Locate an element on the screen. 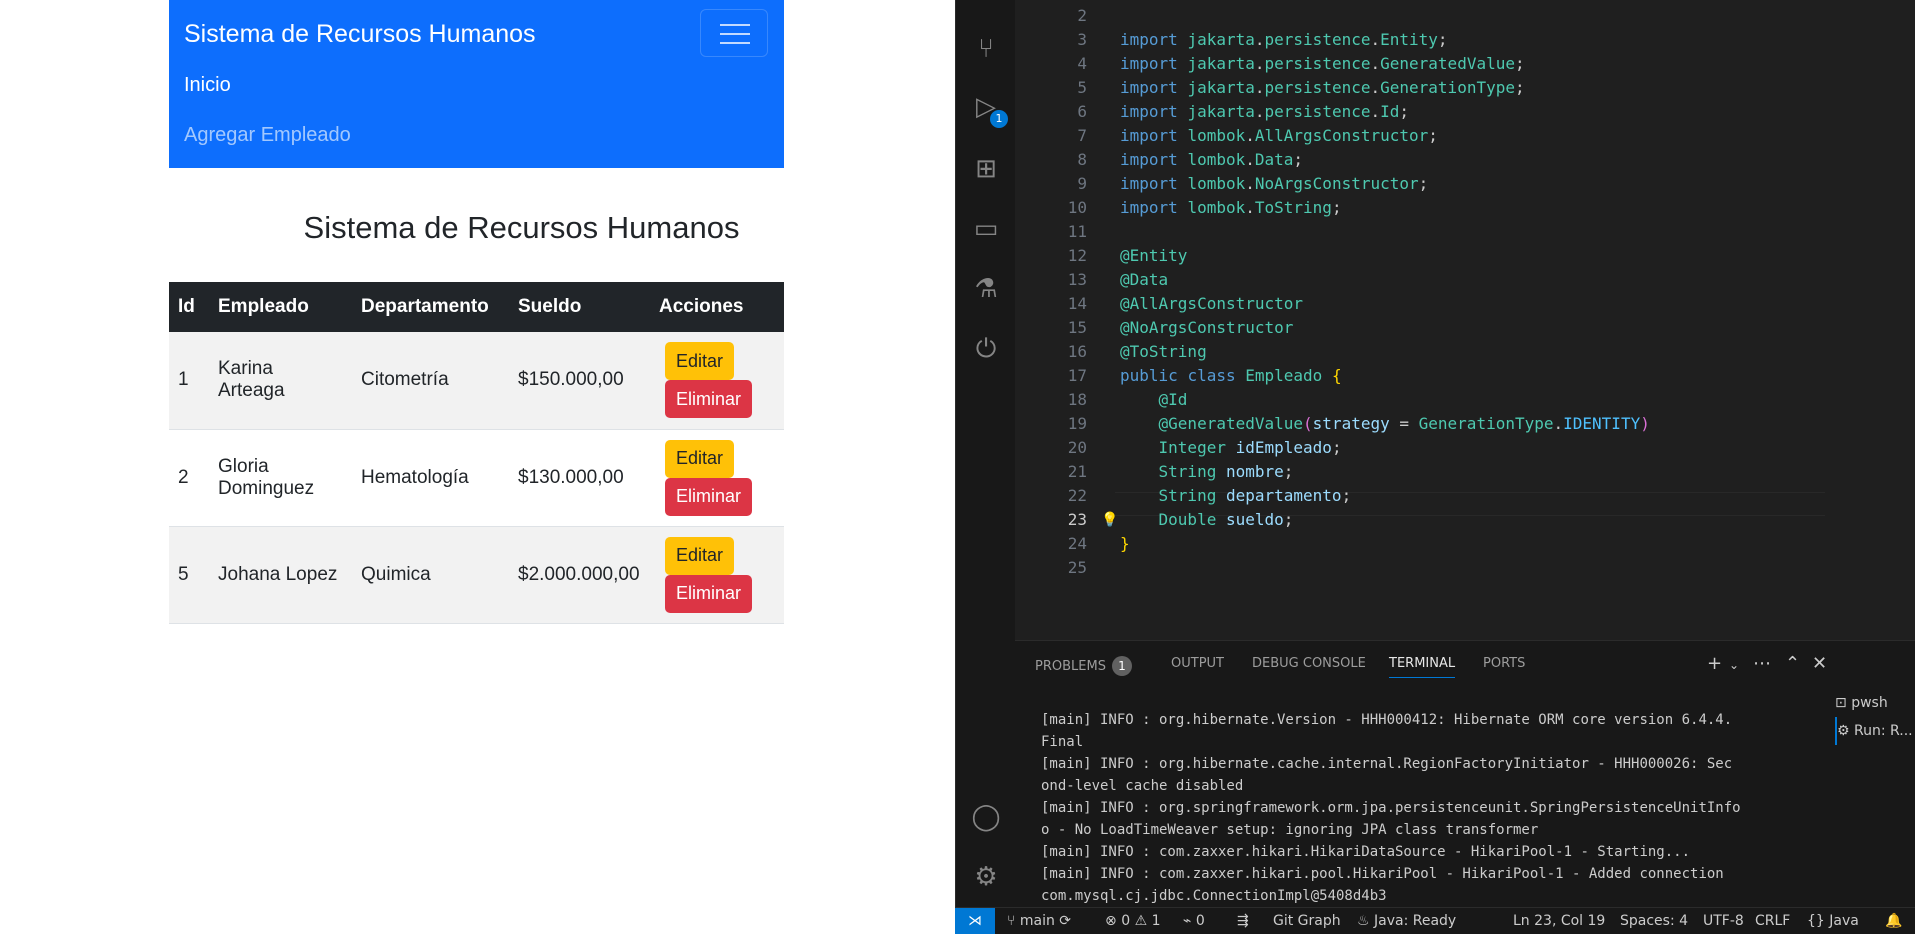 The image size is (1915, 934). java-status: ♨ Java: Ready is located at coordinates (1406, 921).